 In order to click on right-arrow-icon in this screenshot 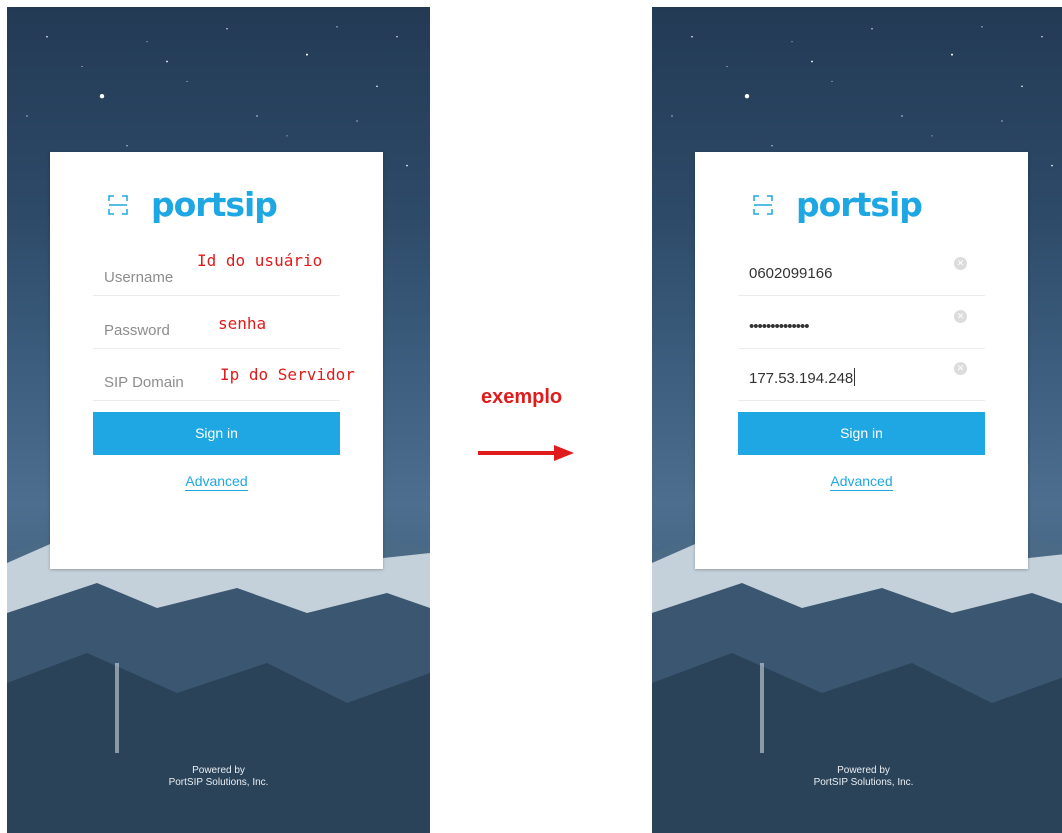, I will do `click(526, 453)`.